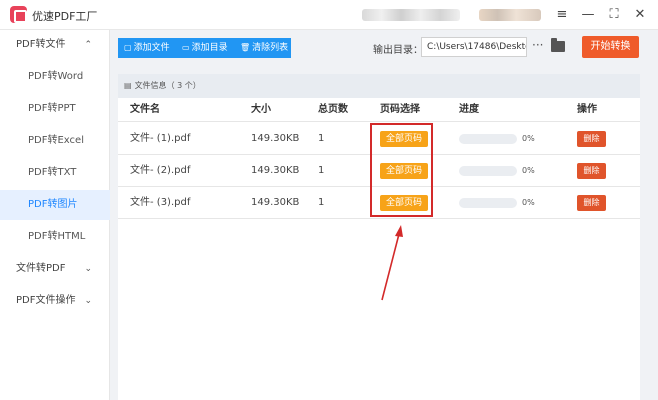 Image resolution: width=658 pixels, height=400 pixels. What do you see at coordinates (400, 109) in the screenshot?
I see `column-header-page-select: 页码选择` at bounding box center [400, 109].